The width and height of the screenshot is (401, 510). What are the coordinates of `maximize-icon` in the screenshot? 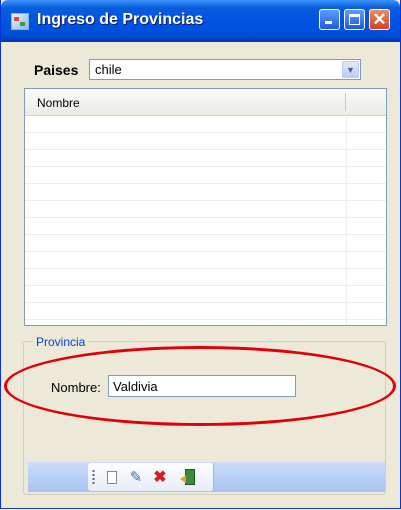 It's located at (354, 19).